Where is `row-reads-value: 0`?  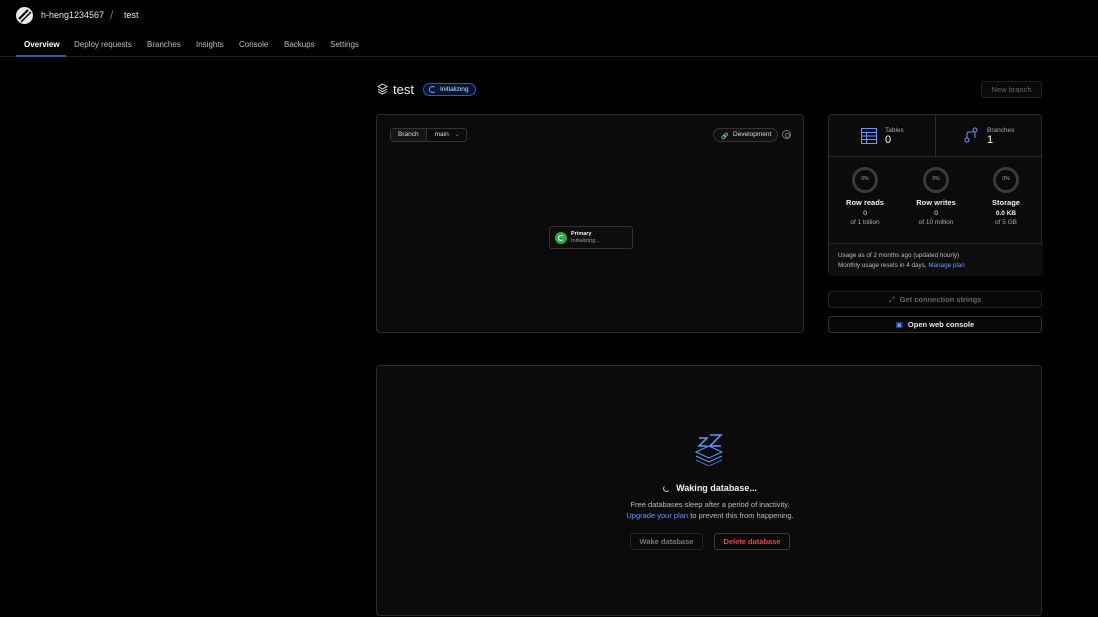
row-reads-value: 0 is located at coordinates (865, 213).